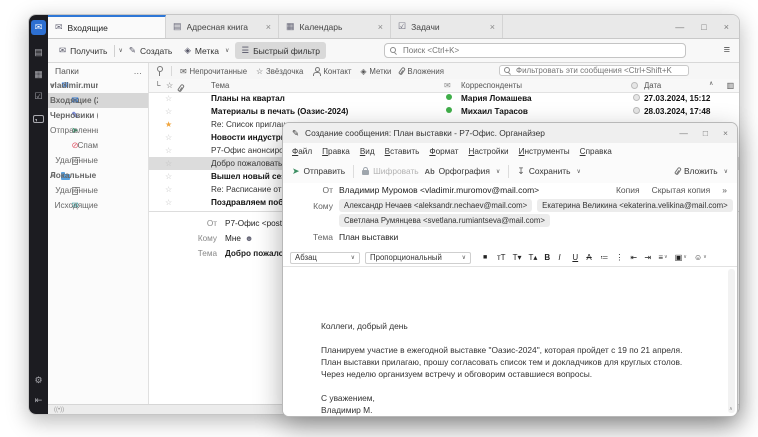 The width and height of the screenshot is (758, 437). Describe the element at coordinates (98, 115) in the screenshot. I see `folder-drafts: ✎Черновики (1)` at that location.